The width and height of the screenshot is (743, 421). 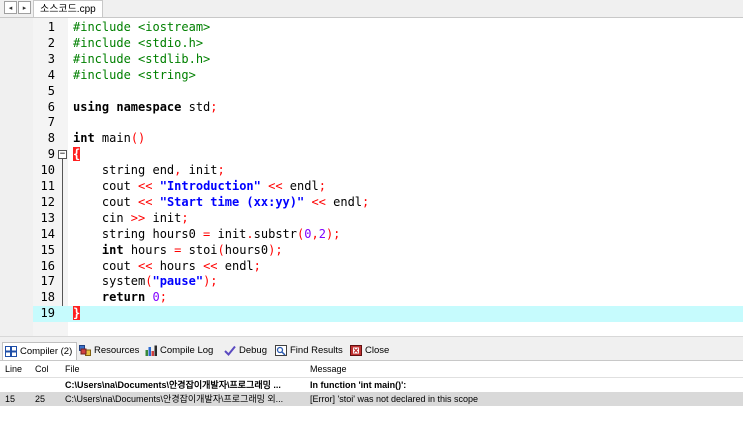 I want to click on code-line: 1 #include <iostream>, so click(x=388, y=28).